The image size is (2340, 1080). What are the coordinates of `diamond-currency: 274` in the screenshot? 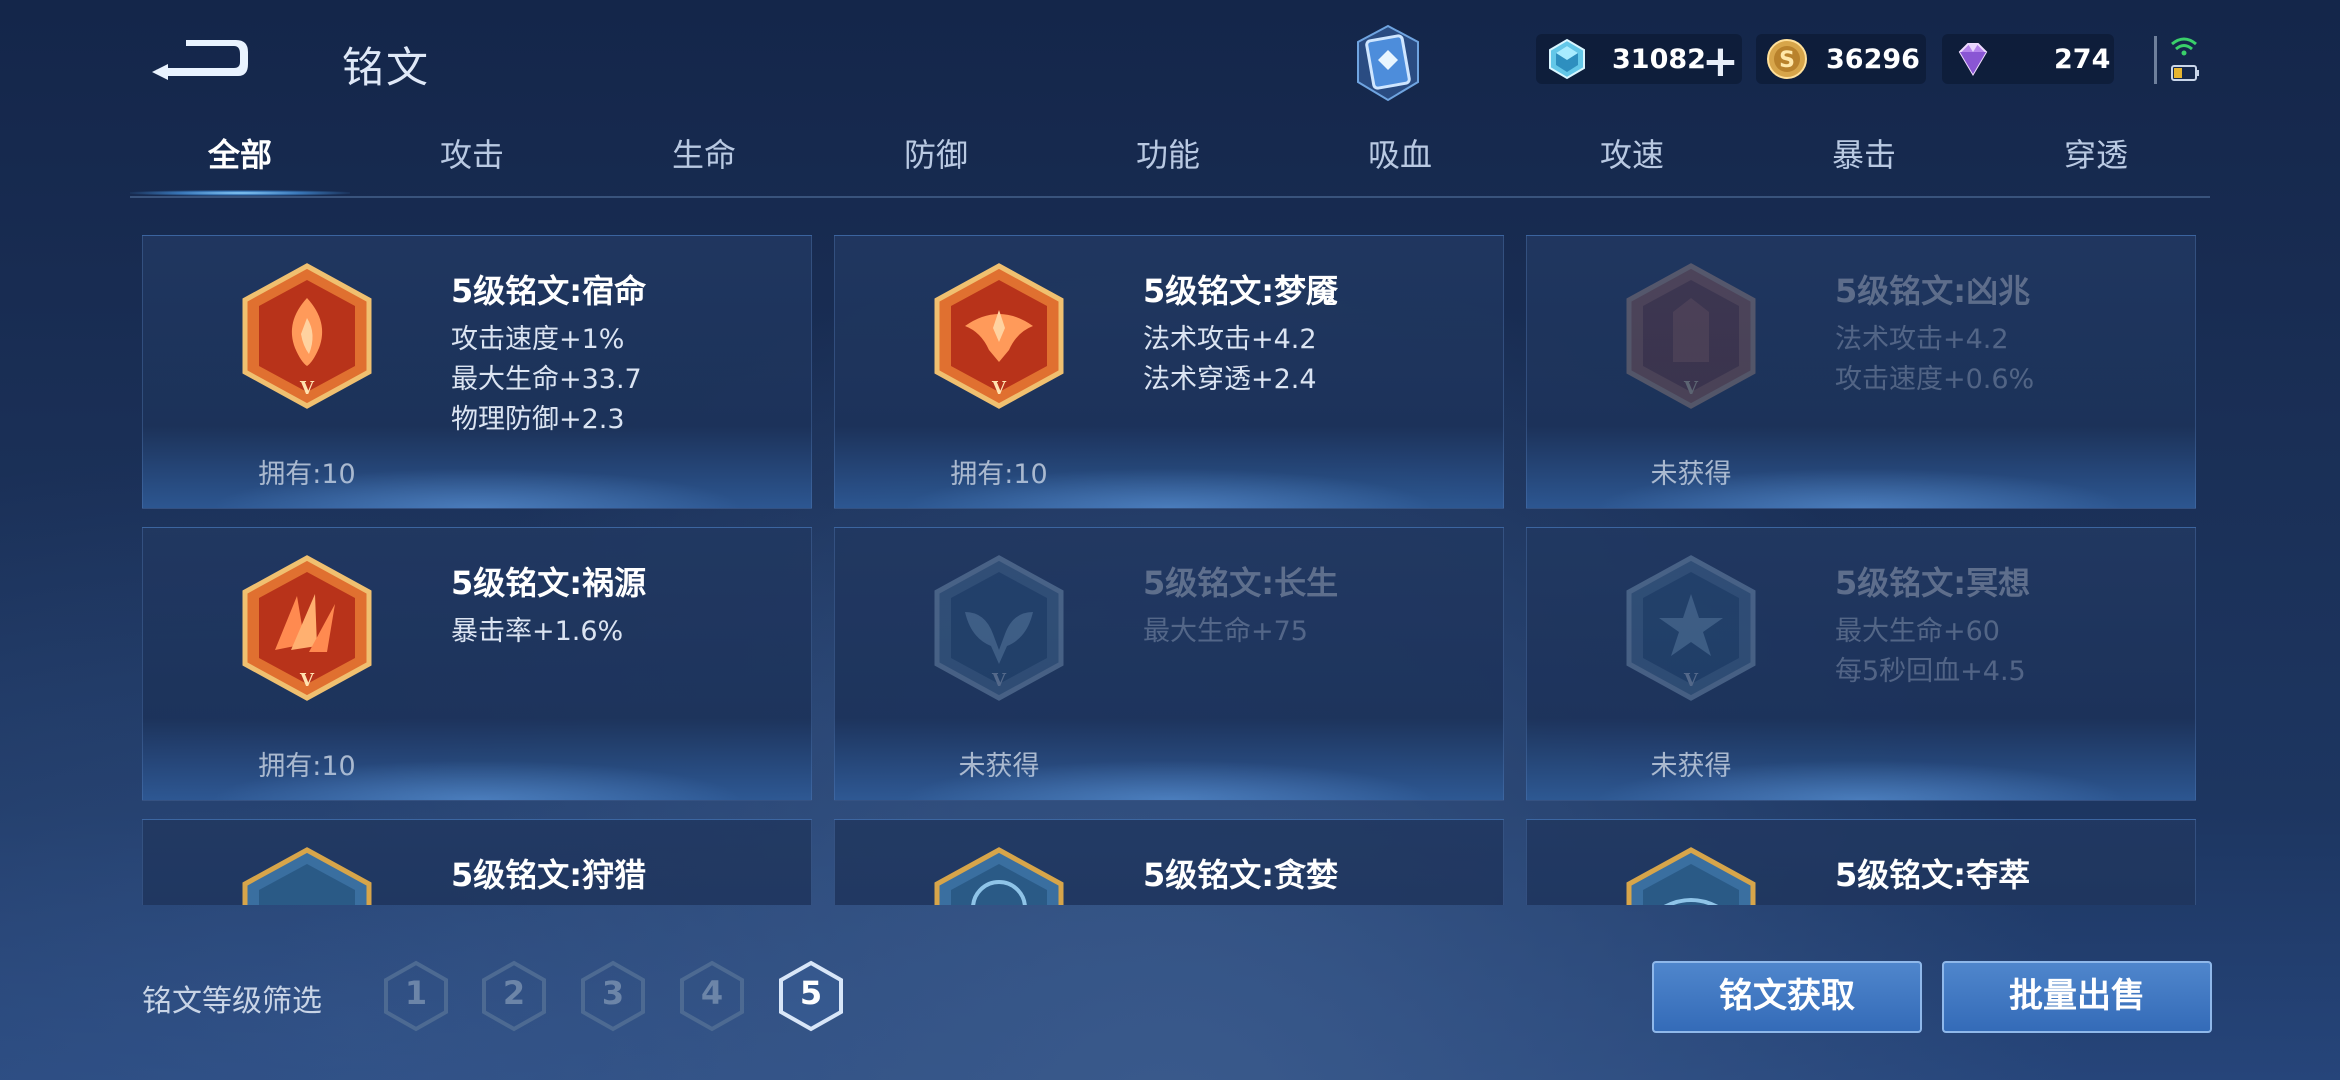 It's located at (2028, 59).